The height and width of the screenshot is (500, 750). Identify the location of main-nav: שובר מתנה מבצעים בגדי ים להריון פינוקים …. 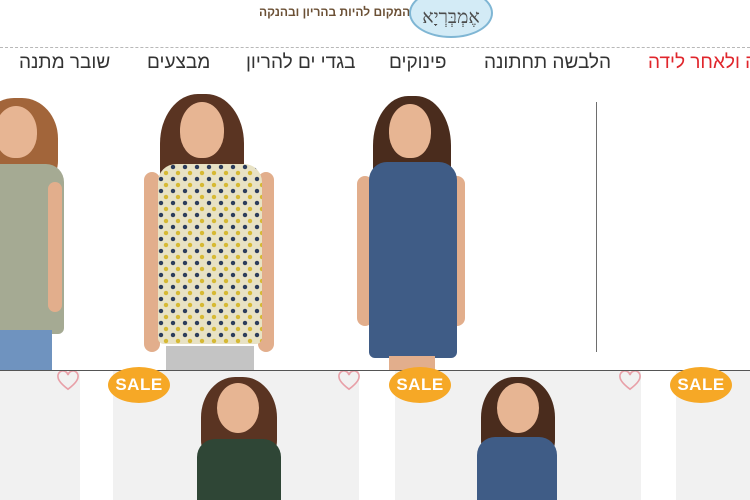
(375, 66).